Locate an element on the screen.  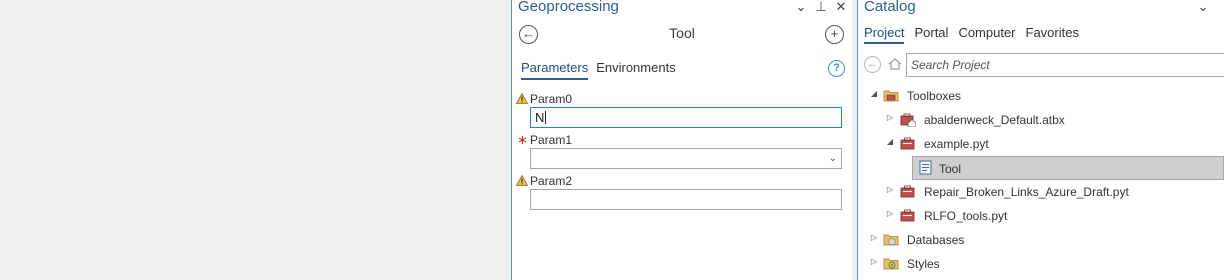
param-0-input: N is located at coordinates (686, 117).